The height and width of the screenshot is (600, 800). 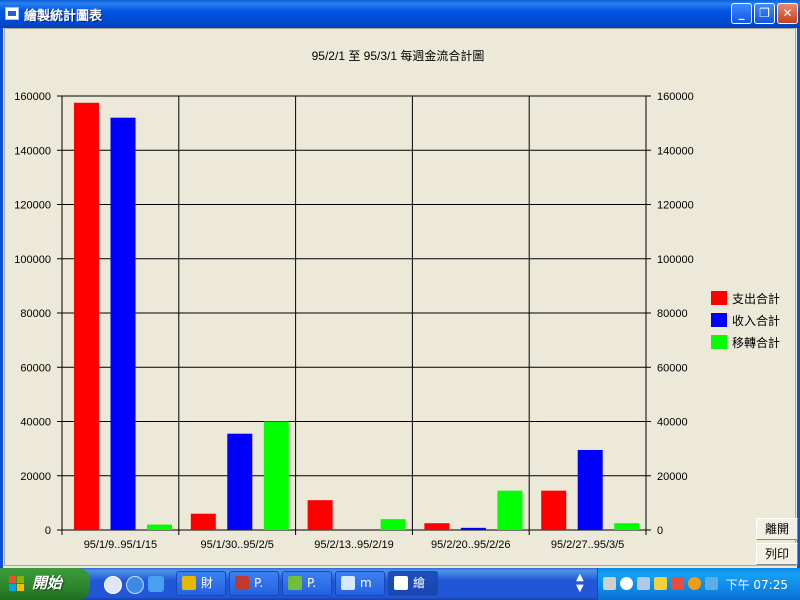 What do you see at coordinates (48, 531) in the screenshot?
I see `y-tick-label-left: 0` at bounding box center [48, 531].